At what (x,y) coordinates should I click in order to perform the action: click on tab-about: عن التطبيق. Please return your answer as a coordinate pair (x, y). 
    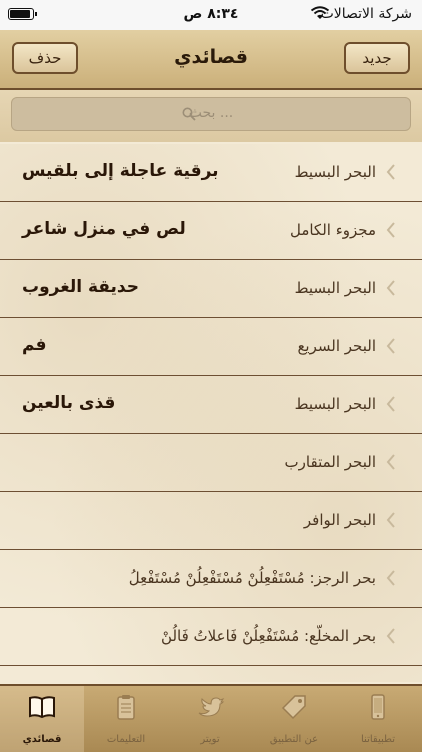
    Looking at the image, I should click on (294, 719).